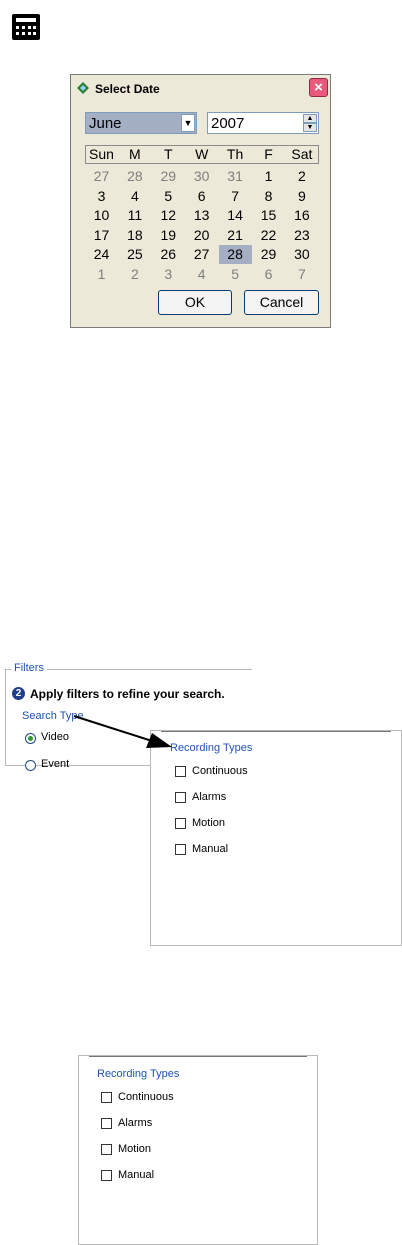 Image resolution: width=402 pixels, height=1245 pixels. Describe the element at coordinates (168, 154) in the screenshot. I see `weekday-label: T` at that location.